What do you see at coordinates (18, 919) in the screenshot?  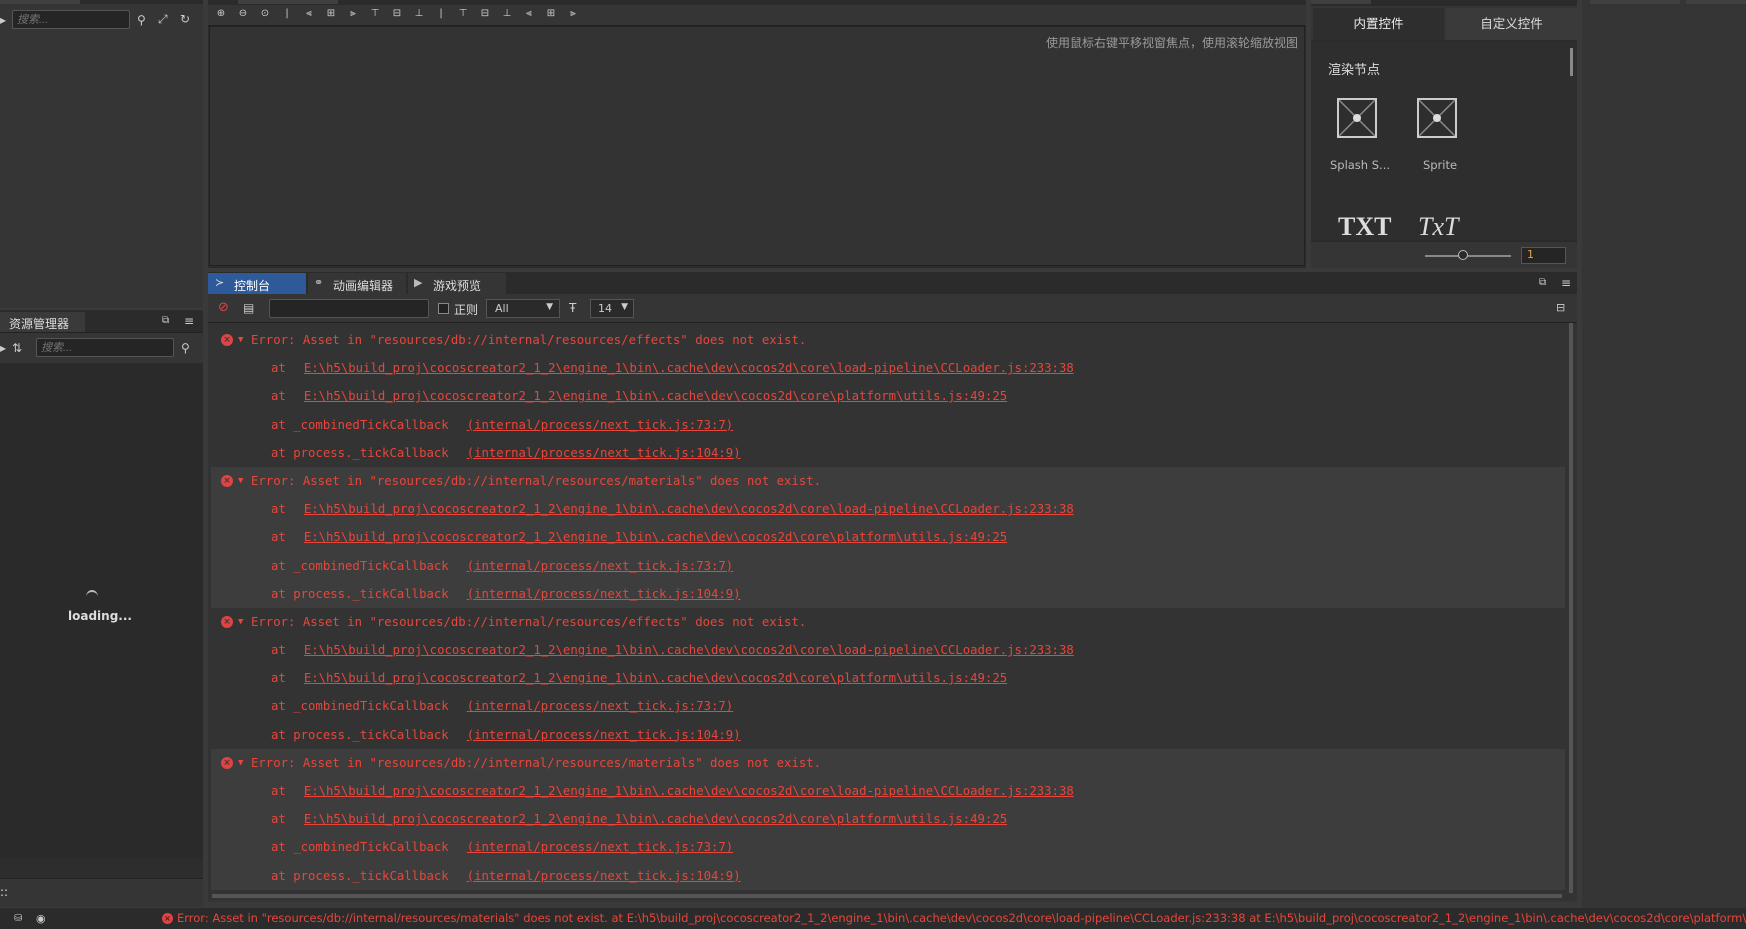 I see `database-icon: ⛁` at bounding box center [18, 919].